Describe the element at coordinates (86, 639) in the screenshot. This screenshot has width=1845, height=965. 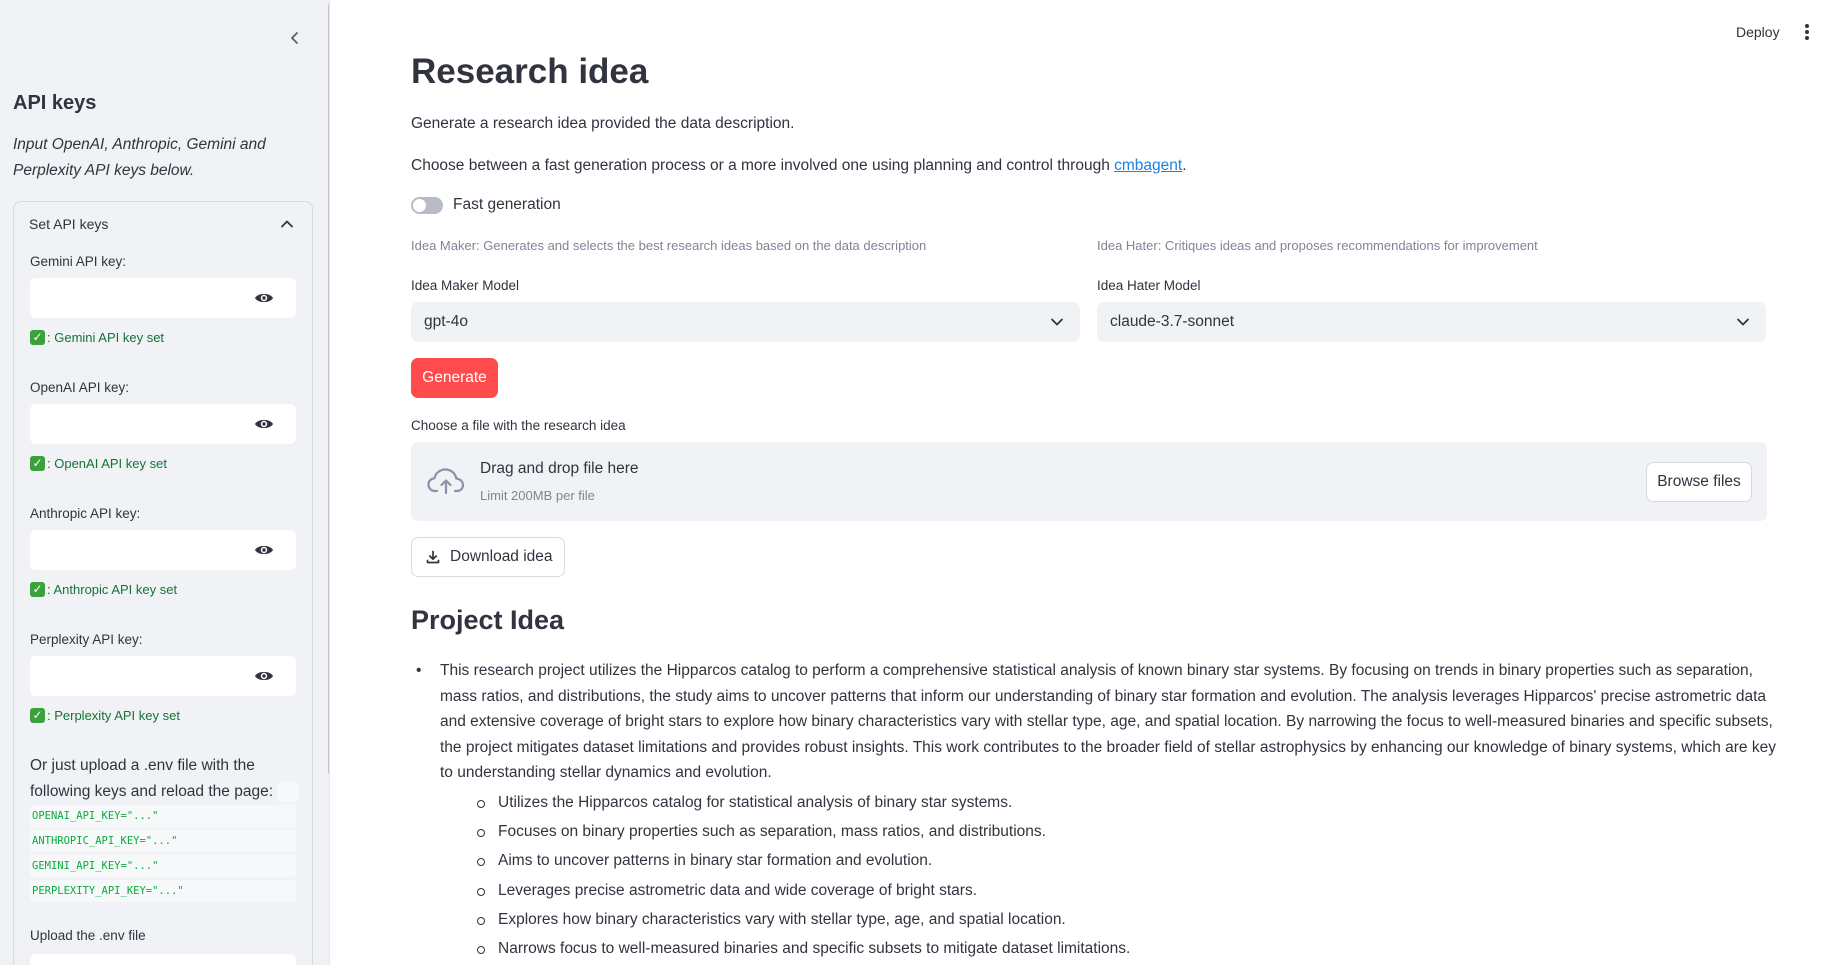
I see `perplexity-key-label: Perplexity API key:` at that location.